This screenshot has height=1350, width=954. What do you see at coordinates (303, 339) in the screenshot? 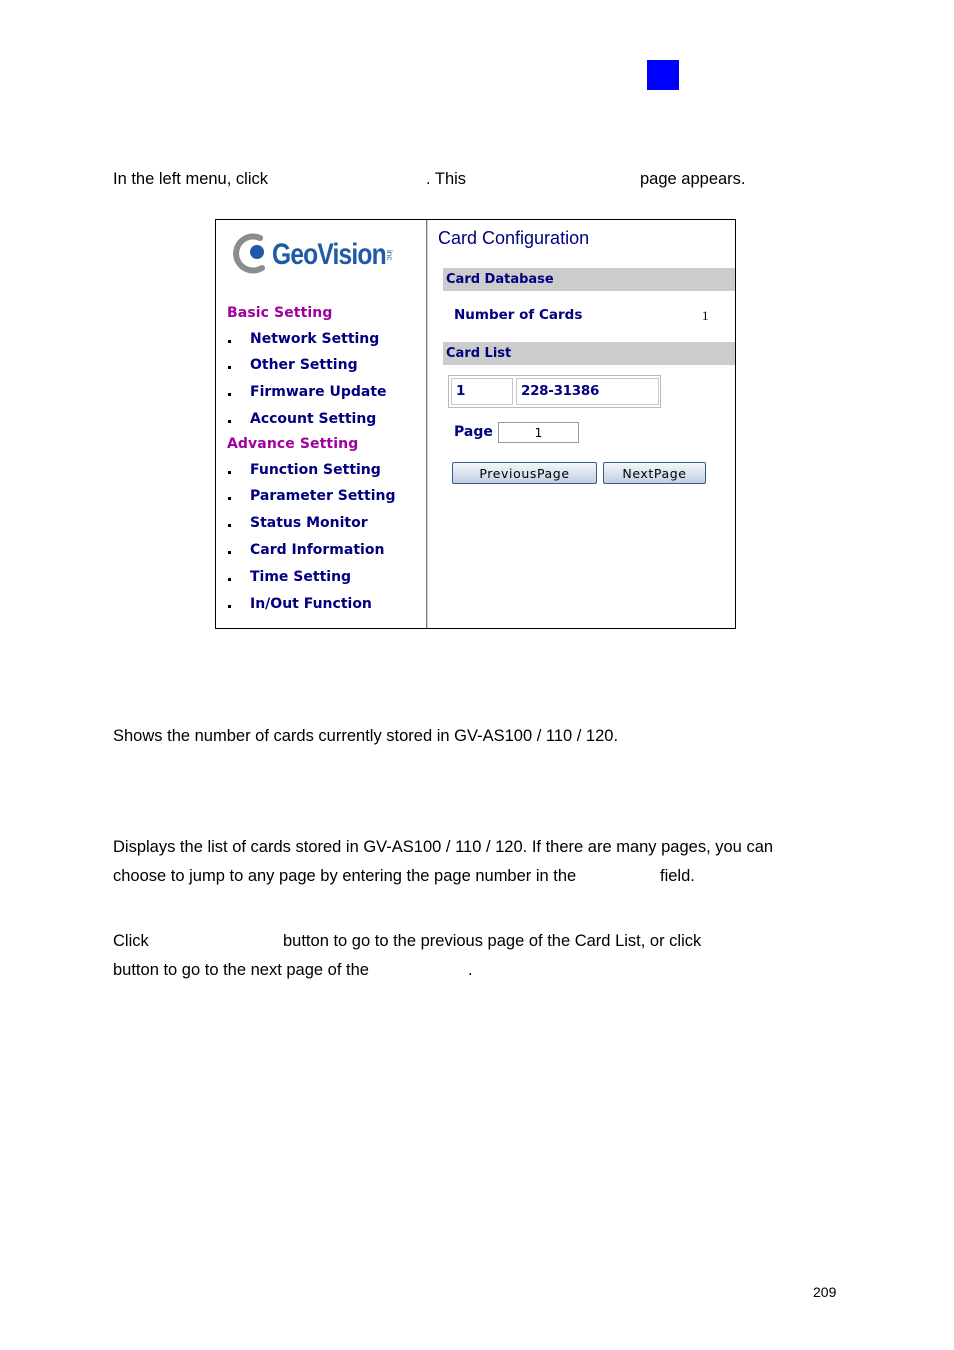
I see `menu-item-network-setting: Network Setting` at bounding box center [303, 339].